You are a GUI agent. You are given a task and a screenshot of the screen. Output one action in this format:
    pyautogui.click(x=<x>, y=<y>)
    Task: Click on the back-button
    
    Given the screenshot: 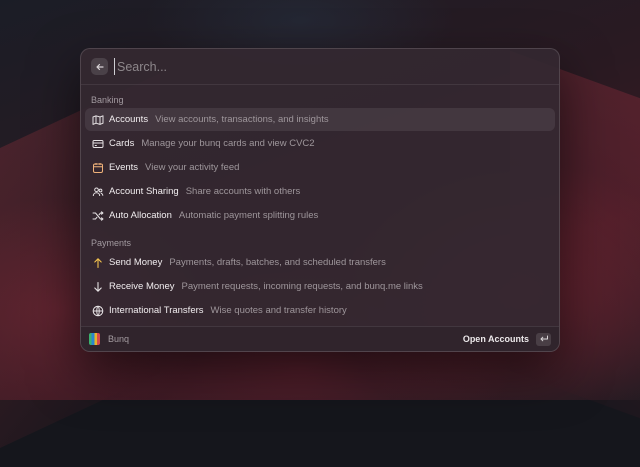 What is the action you would take?
    pyautogui.click(x=99, y=66)
    